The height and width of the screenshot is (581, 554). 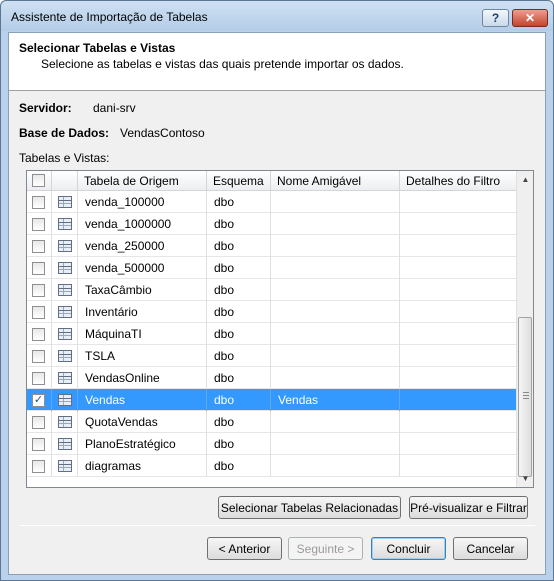 I want to click on scroll-thumb, so click(x=525, y=397).